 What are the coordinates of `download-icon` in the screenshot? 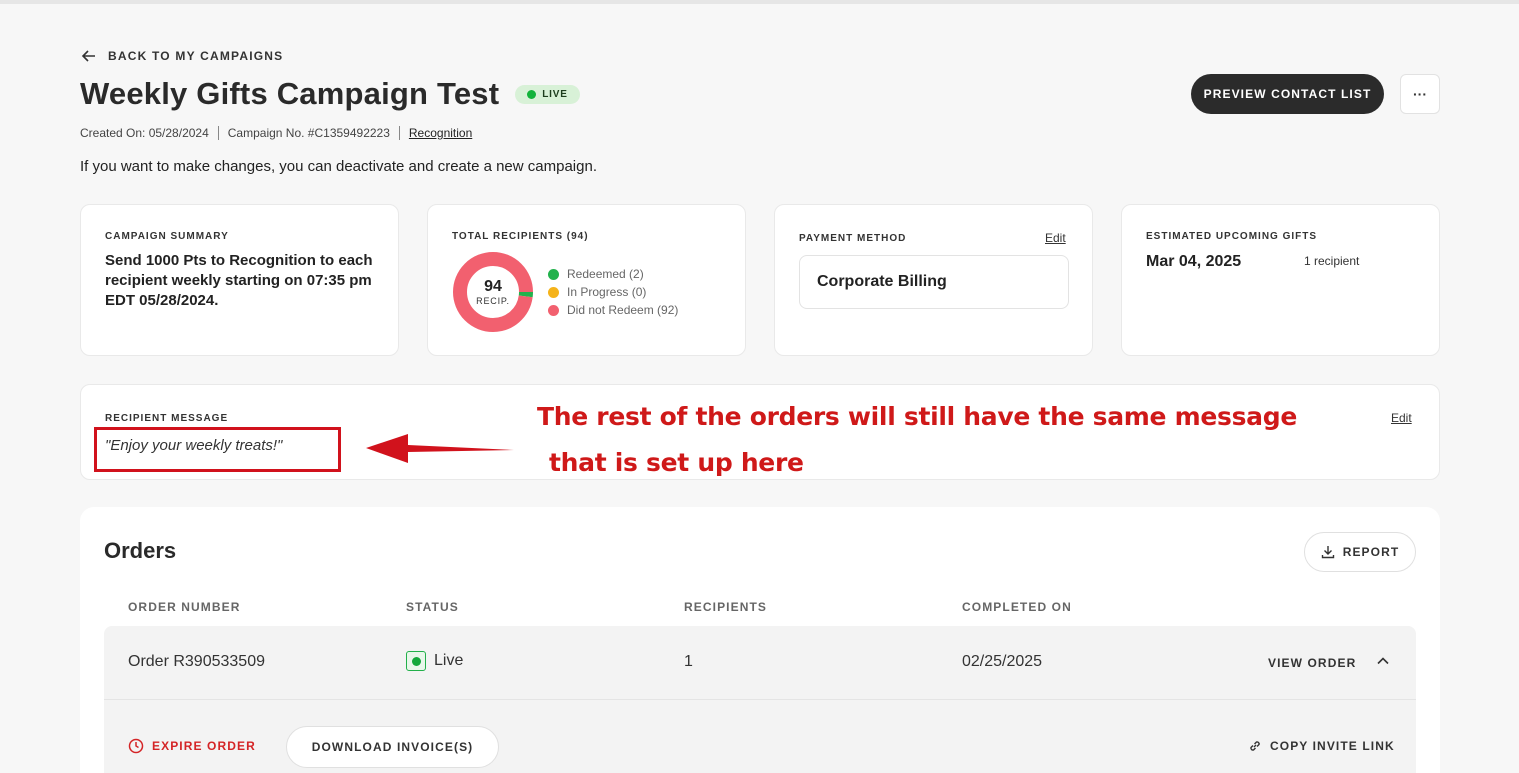 It's located at (1327, 552).